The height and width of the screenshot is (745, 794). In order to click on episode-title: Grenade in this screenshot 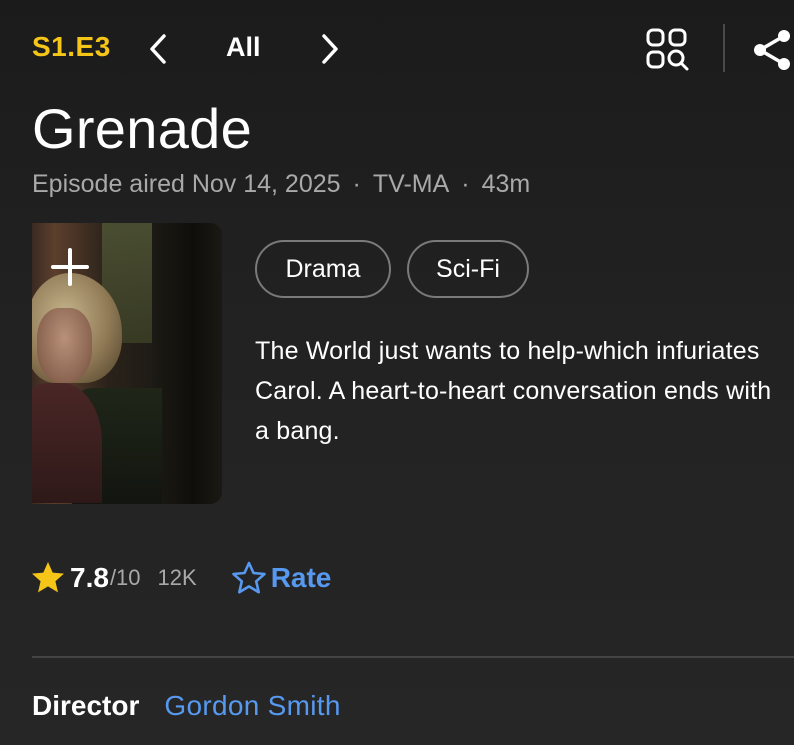, I will do `click(142, 128)`.